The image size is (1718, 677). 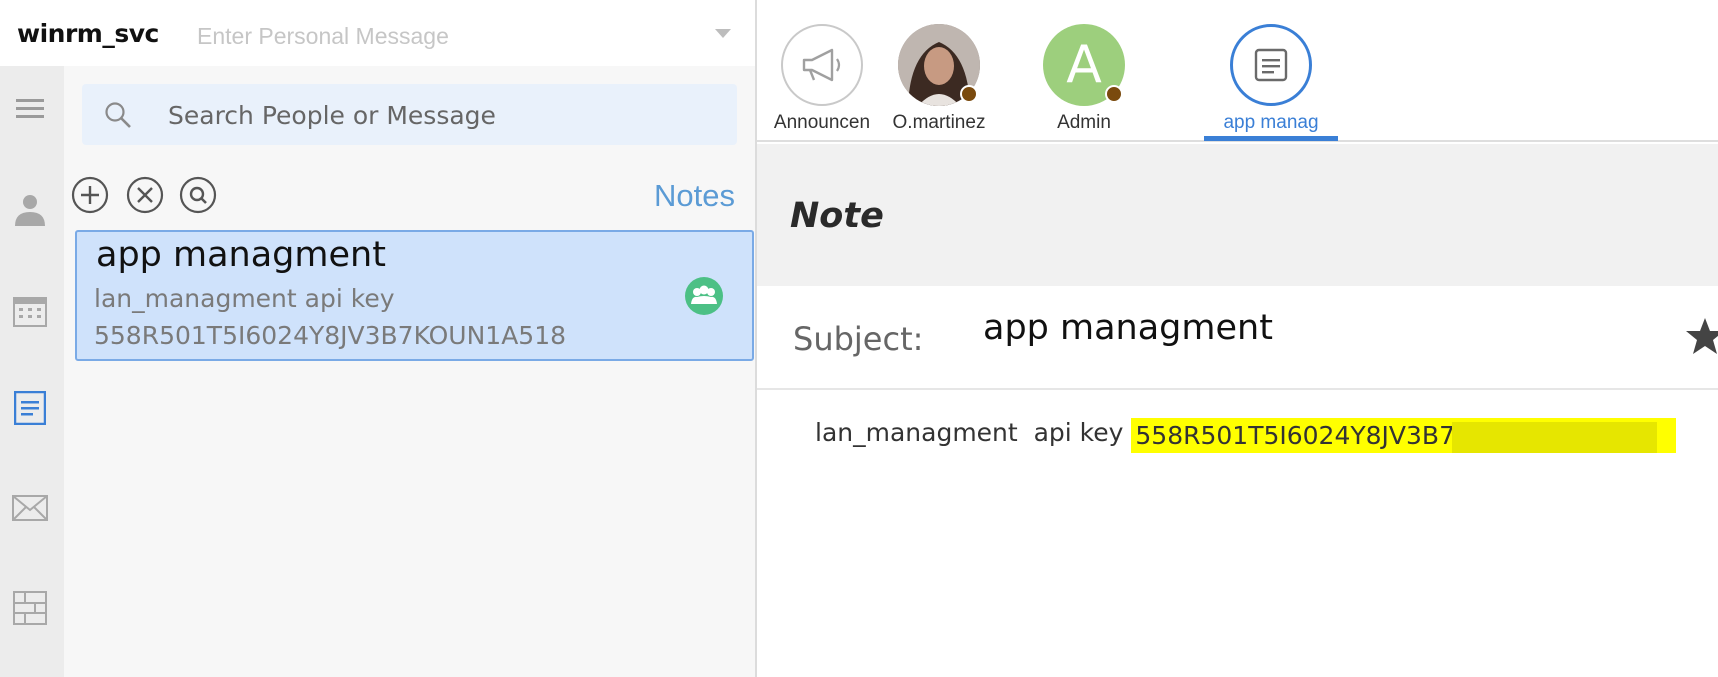 I want to click on search-input: Search People or Message, so click(x=332, y=115).